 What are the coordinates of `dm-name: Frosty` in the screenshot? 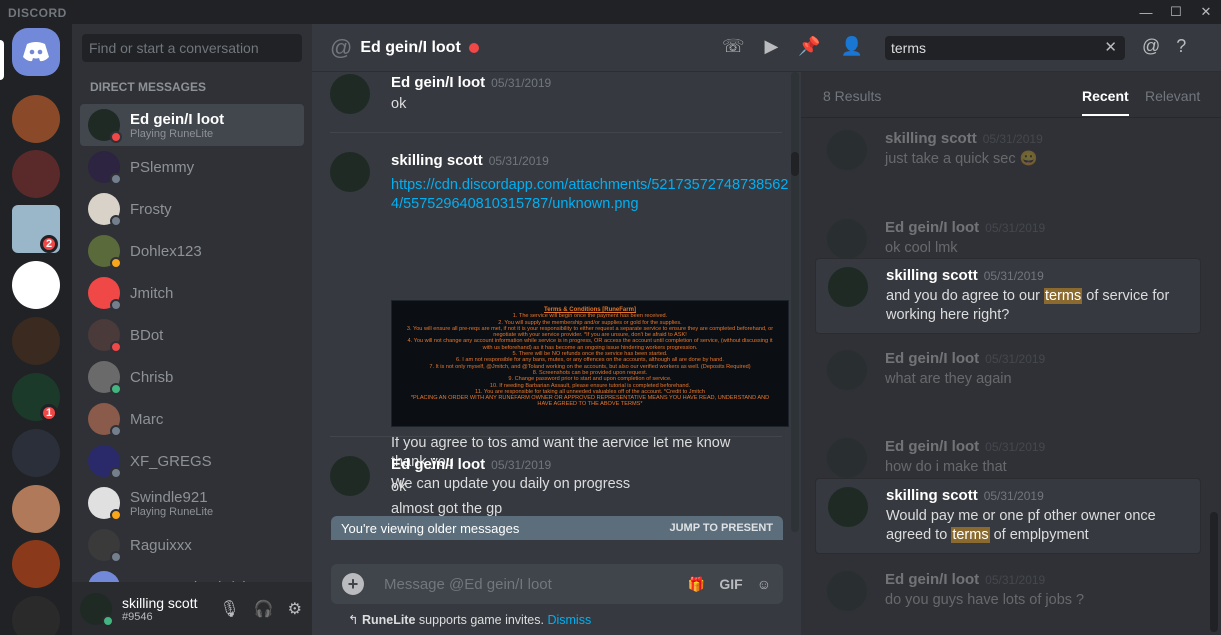 It's located at (151, 209).